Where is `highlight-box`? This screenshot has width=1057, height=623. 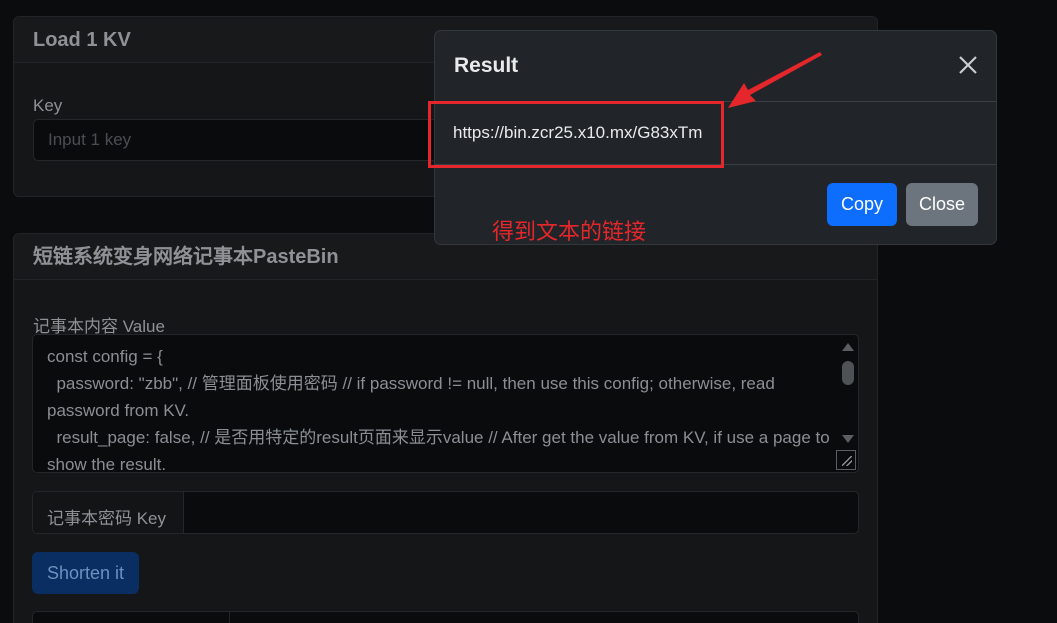
highlight-box is located at coordinates (576, 134).